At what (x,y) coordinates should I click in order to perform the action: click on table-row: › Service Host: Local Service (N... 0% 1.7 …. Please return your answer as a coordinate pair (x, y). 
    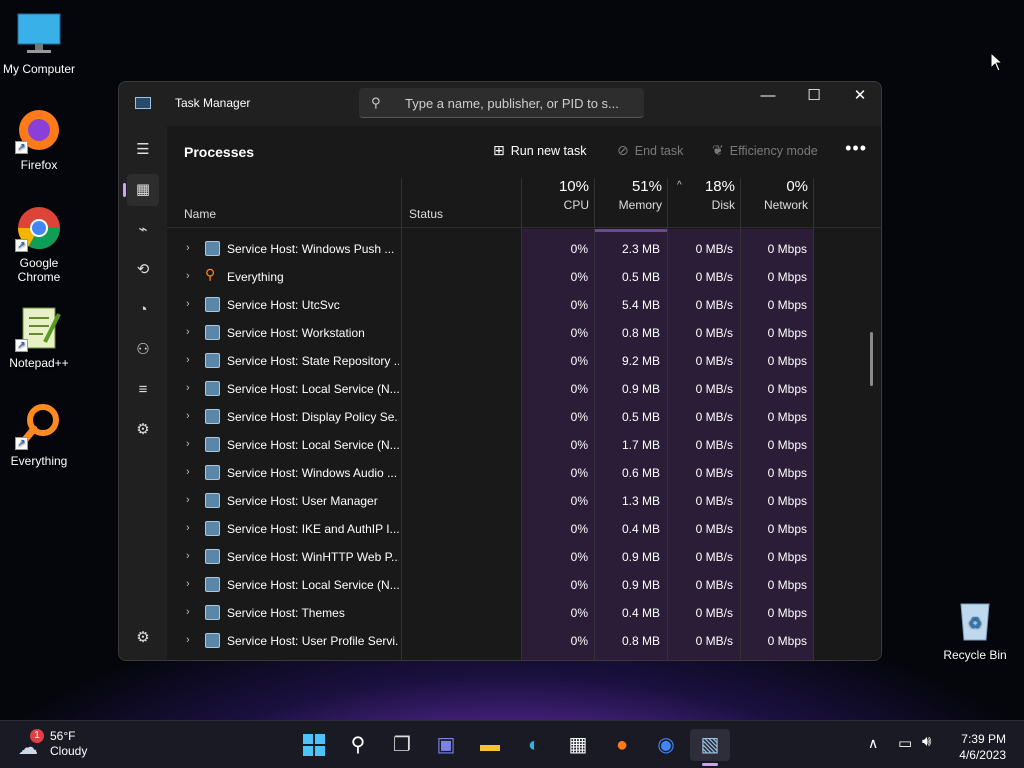
    Looking at the image, I should click on (524, 445).